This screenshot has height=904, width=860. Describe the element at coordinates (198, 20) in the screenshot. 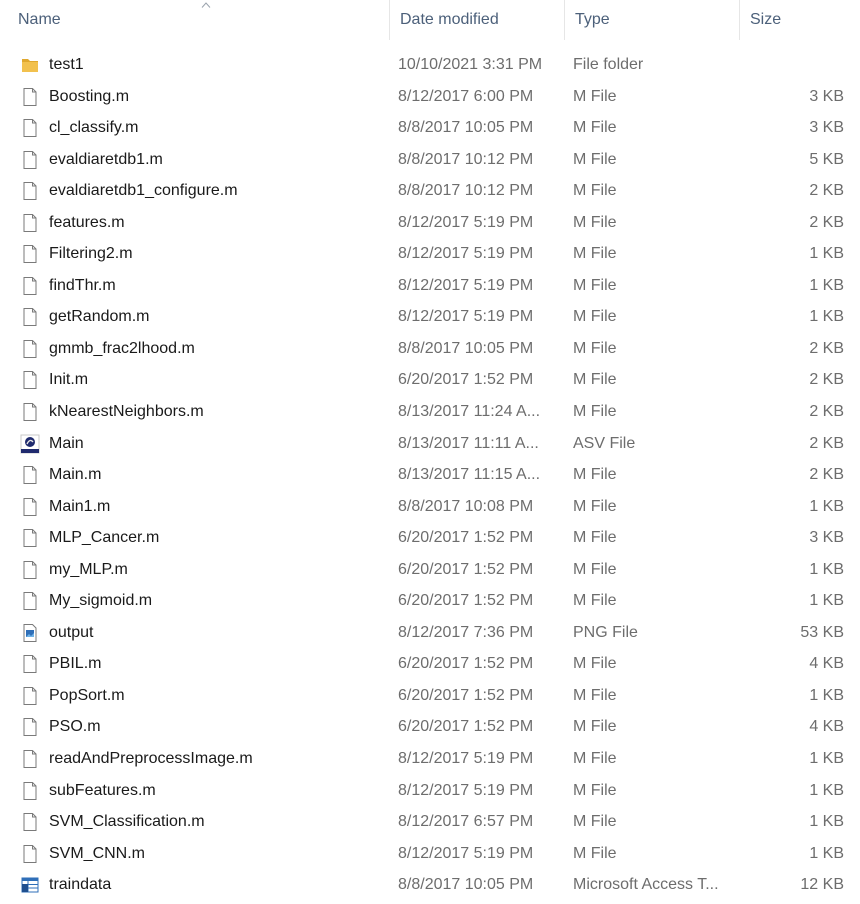

I see `column-header-name: Name` at that location.